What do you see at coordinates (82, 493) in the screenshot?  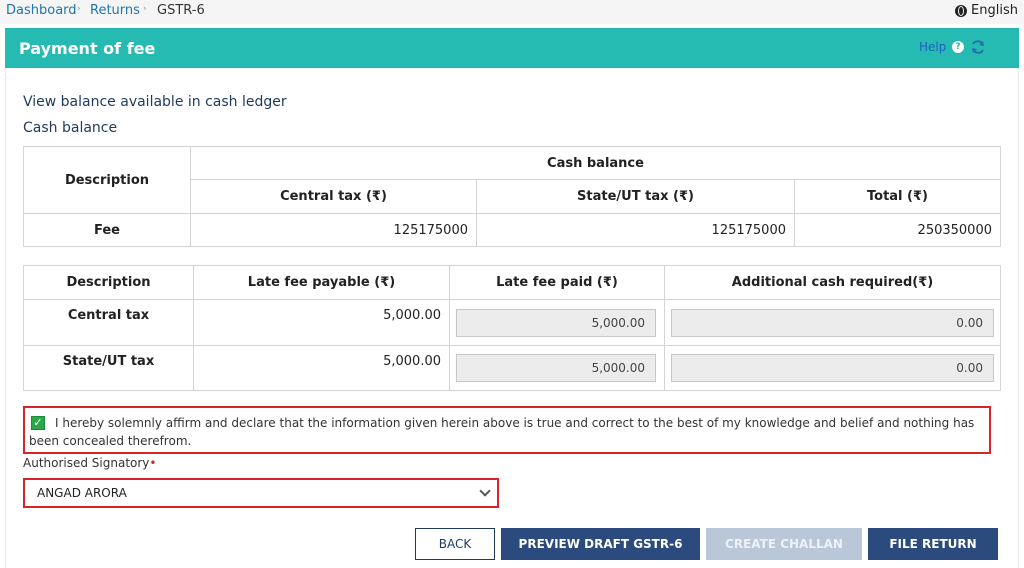 I see `signatory-selected-value: ANGAD ARORA` at bounding box center [82, 493].